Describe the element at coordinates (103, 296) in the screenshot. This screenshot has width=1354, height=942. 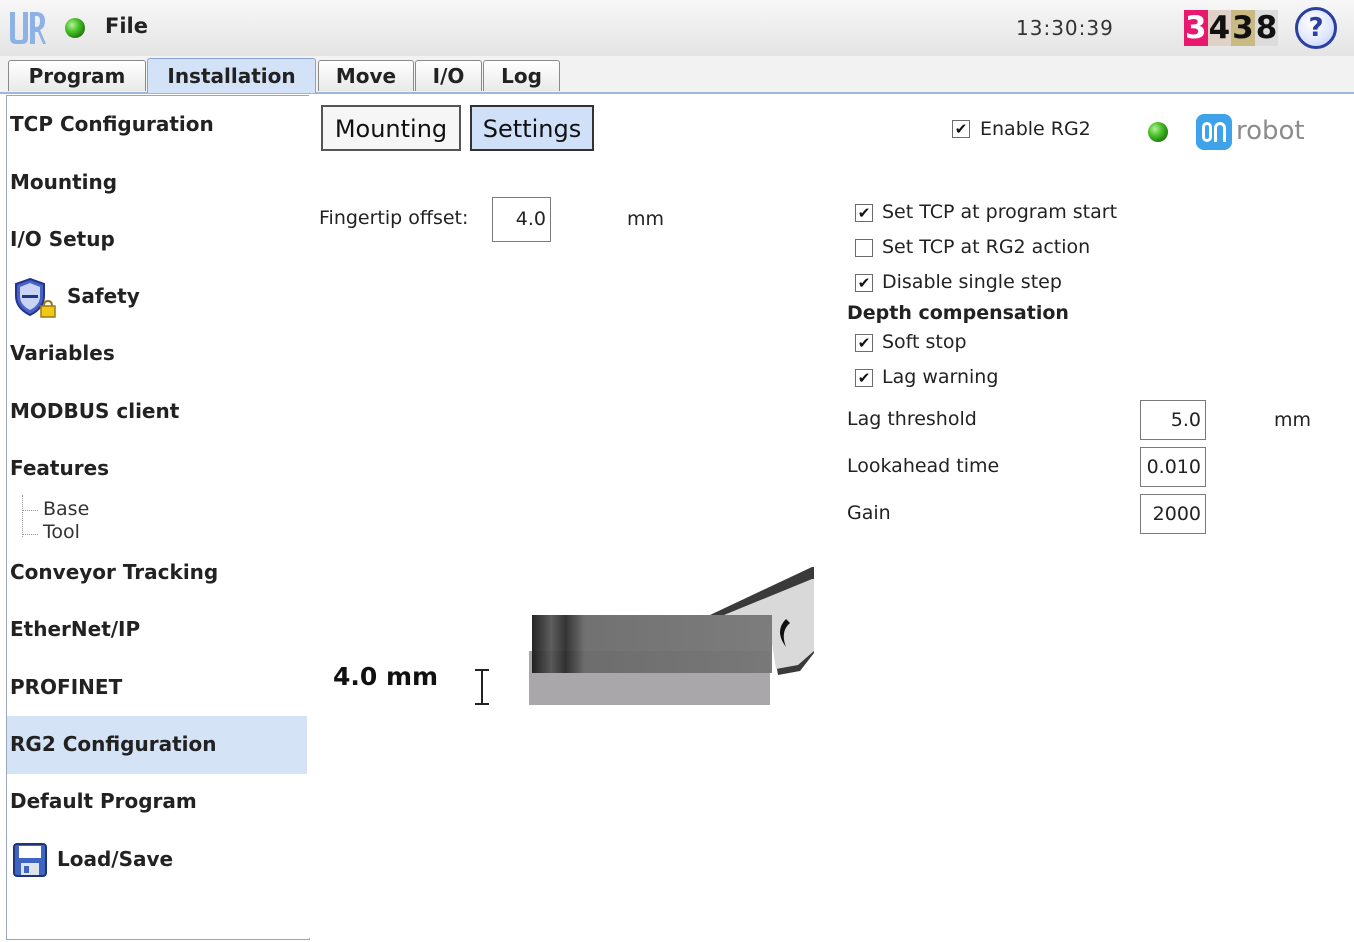
I see `sidebar-item-safety: Safety` at that location.